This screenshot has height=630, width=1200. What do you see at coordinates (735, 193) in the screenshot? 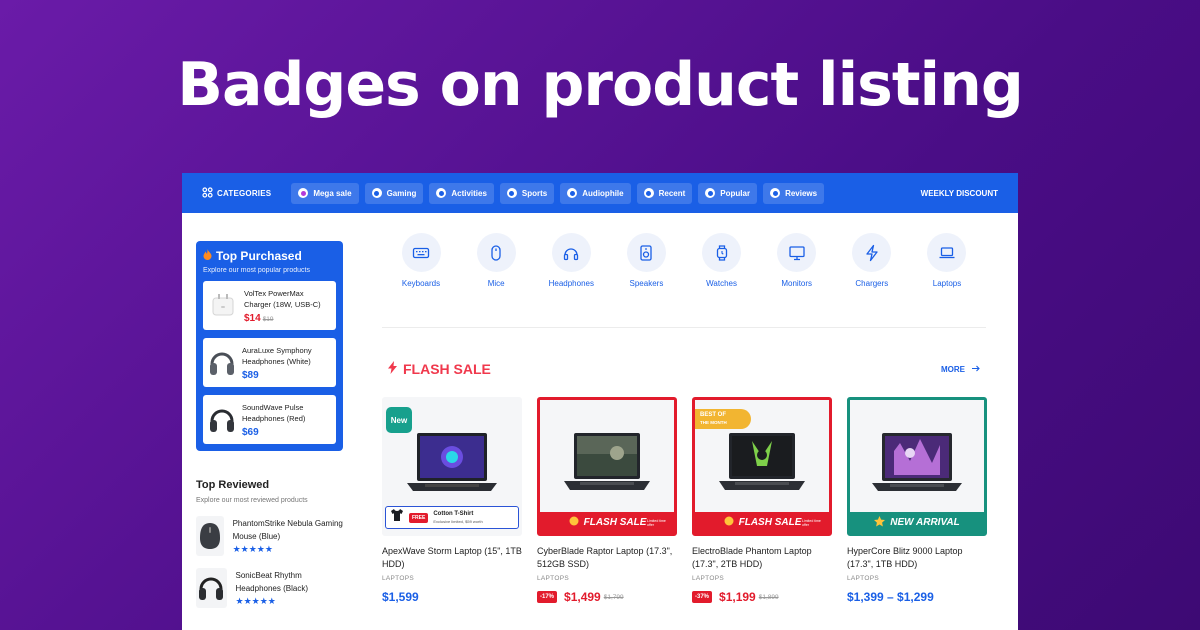
I see `pill-label: Popular` at bounding box center [735, 193].